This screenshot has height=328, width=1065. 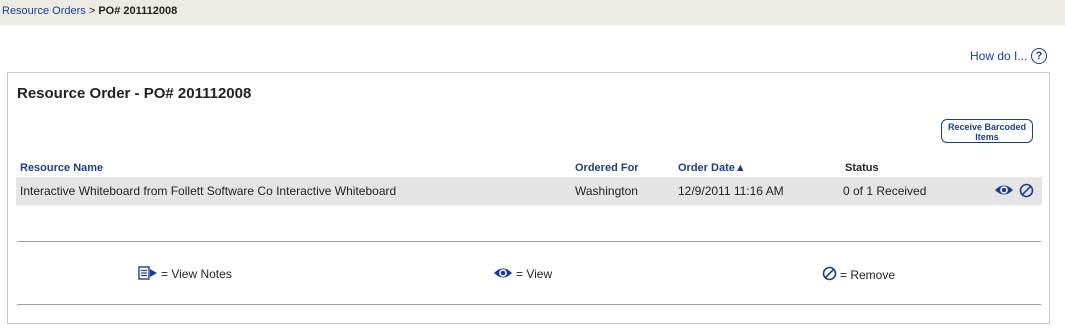 What do you see at coordinates (606, 191) in the screenshot?
I see `cell-ordered-for: Washington` at bounding box center [606, 191].